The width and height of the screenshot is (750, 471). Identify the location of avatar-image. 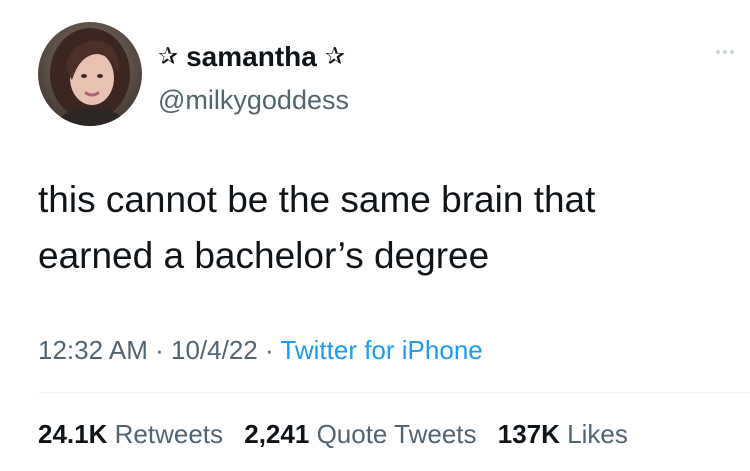
(90, 74).